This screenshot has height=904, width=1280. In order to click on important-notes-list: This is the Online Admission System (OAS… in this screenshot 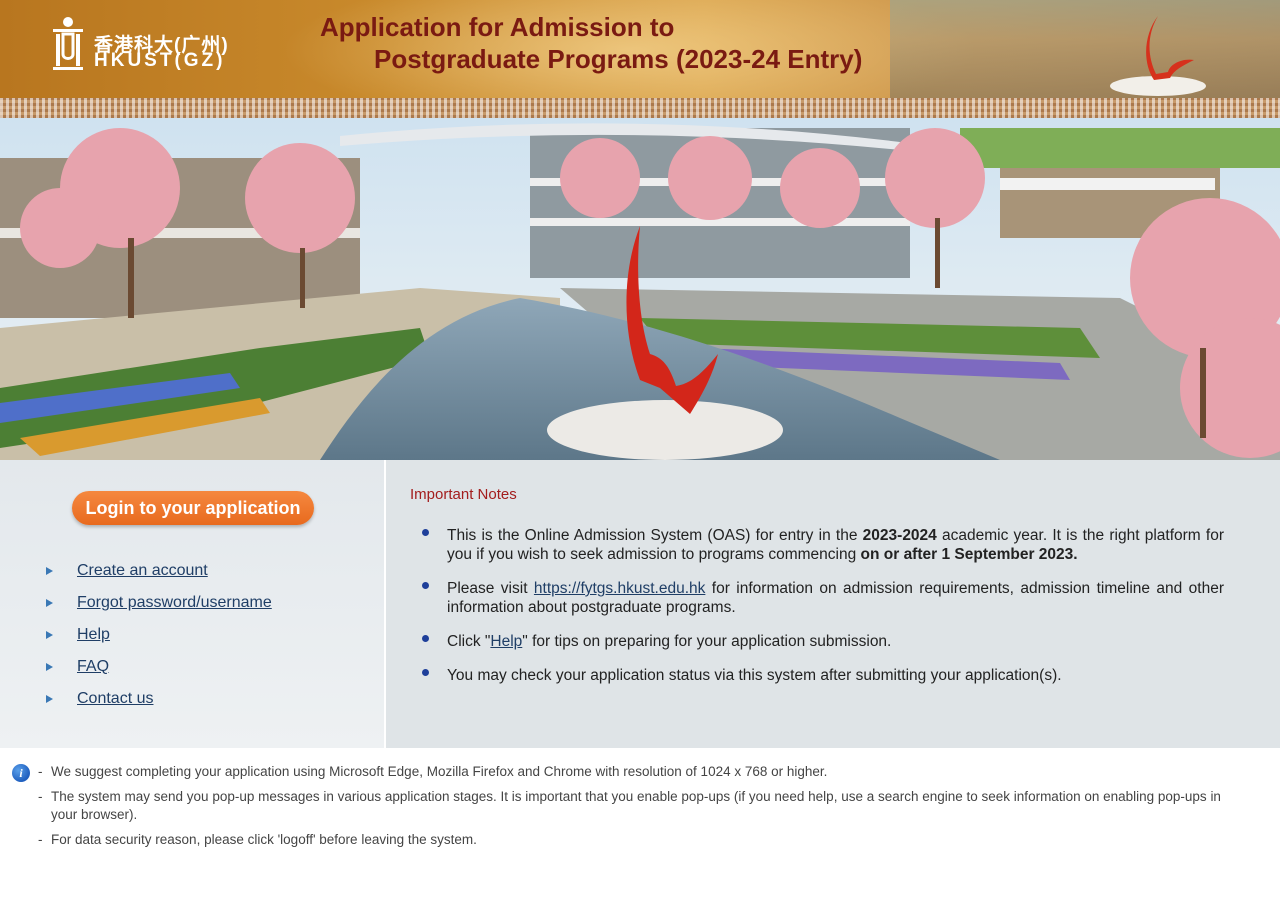, I will do `click(822, 613)`.